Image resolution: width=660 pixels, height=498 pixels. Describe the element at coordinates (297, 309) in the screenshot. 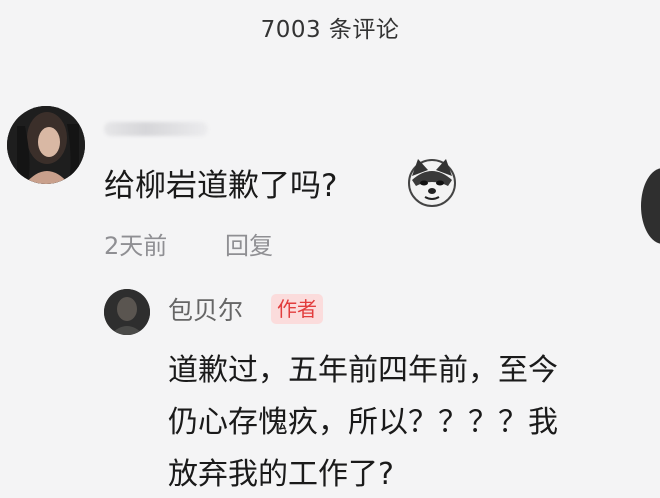

I see `author-badge: 作者` at that location.